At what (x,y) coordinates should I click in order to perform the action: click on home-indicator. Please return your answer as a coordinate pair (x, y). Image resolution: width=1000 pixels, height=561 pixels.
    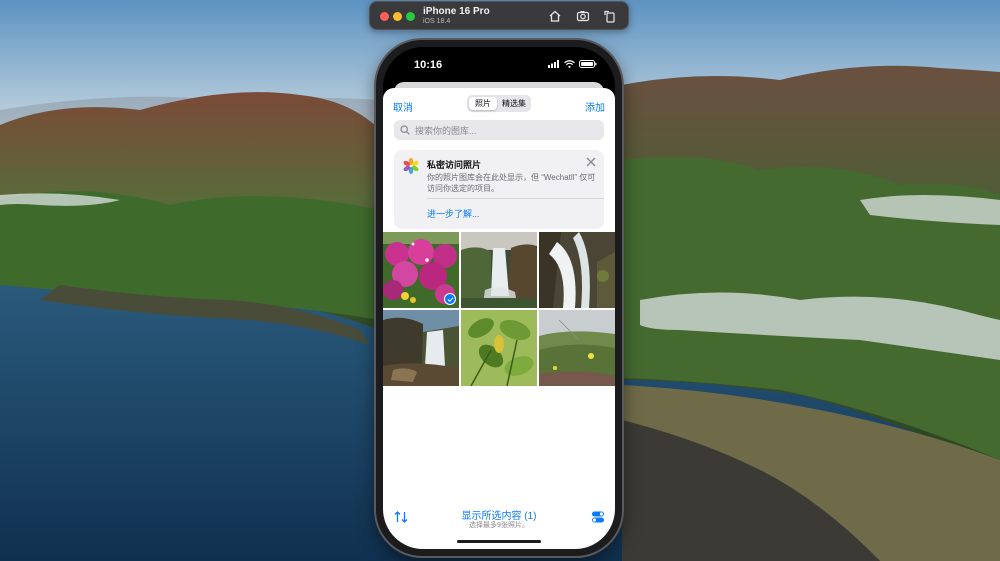
    Looking at the image, I should click on (499, 541).